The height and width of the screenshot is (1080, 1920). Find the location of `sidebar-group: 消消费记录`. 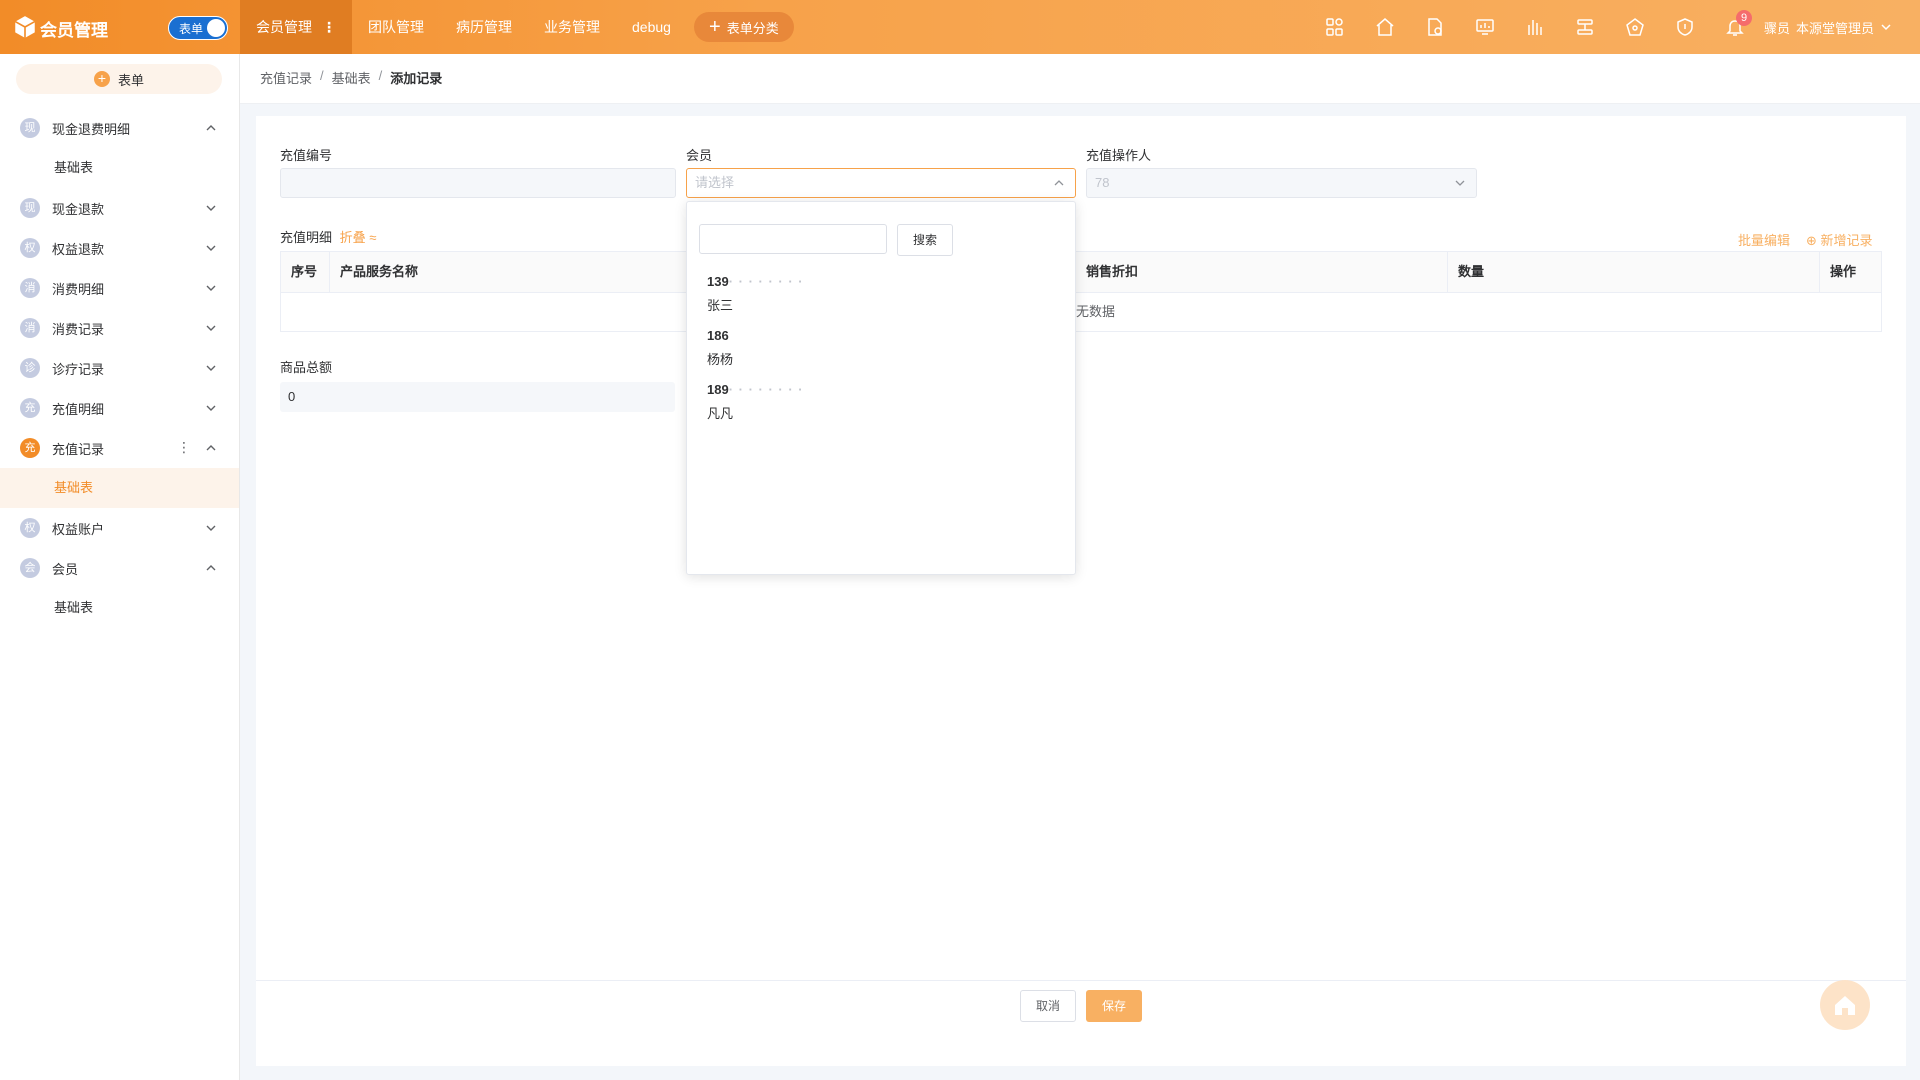

sidebar-group: 消消费记录 is located at coordinates (119, 328).